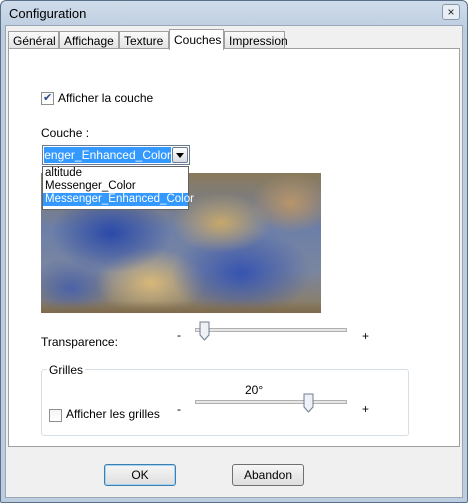  I want to click on show-layer-label: Afficher la couche, so click(106, 98).